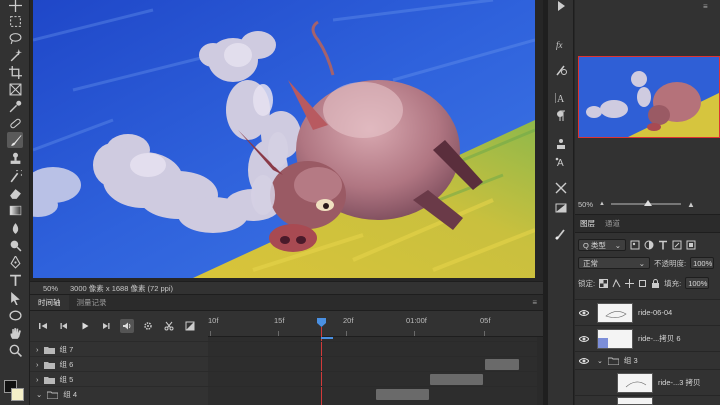 The image size is (720, 405). Describe the element at coordinates (647, 312) in the screenshot. I see `layer-item: ride-06-04` at that location.